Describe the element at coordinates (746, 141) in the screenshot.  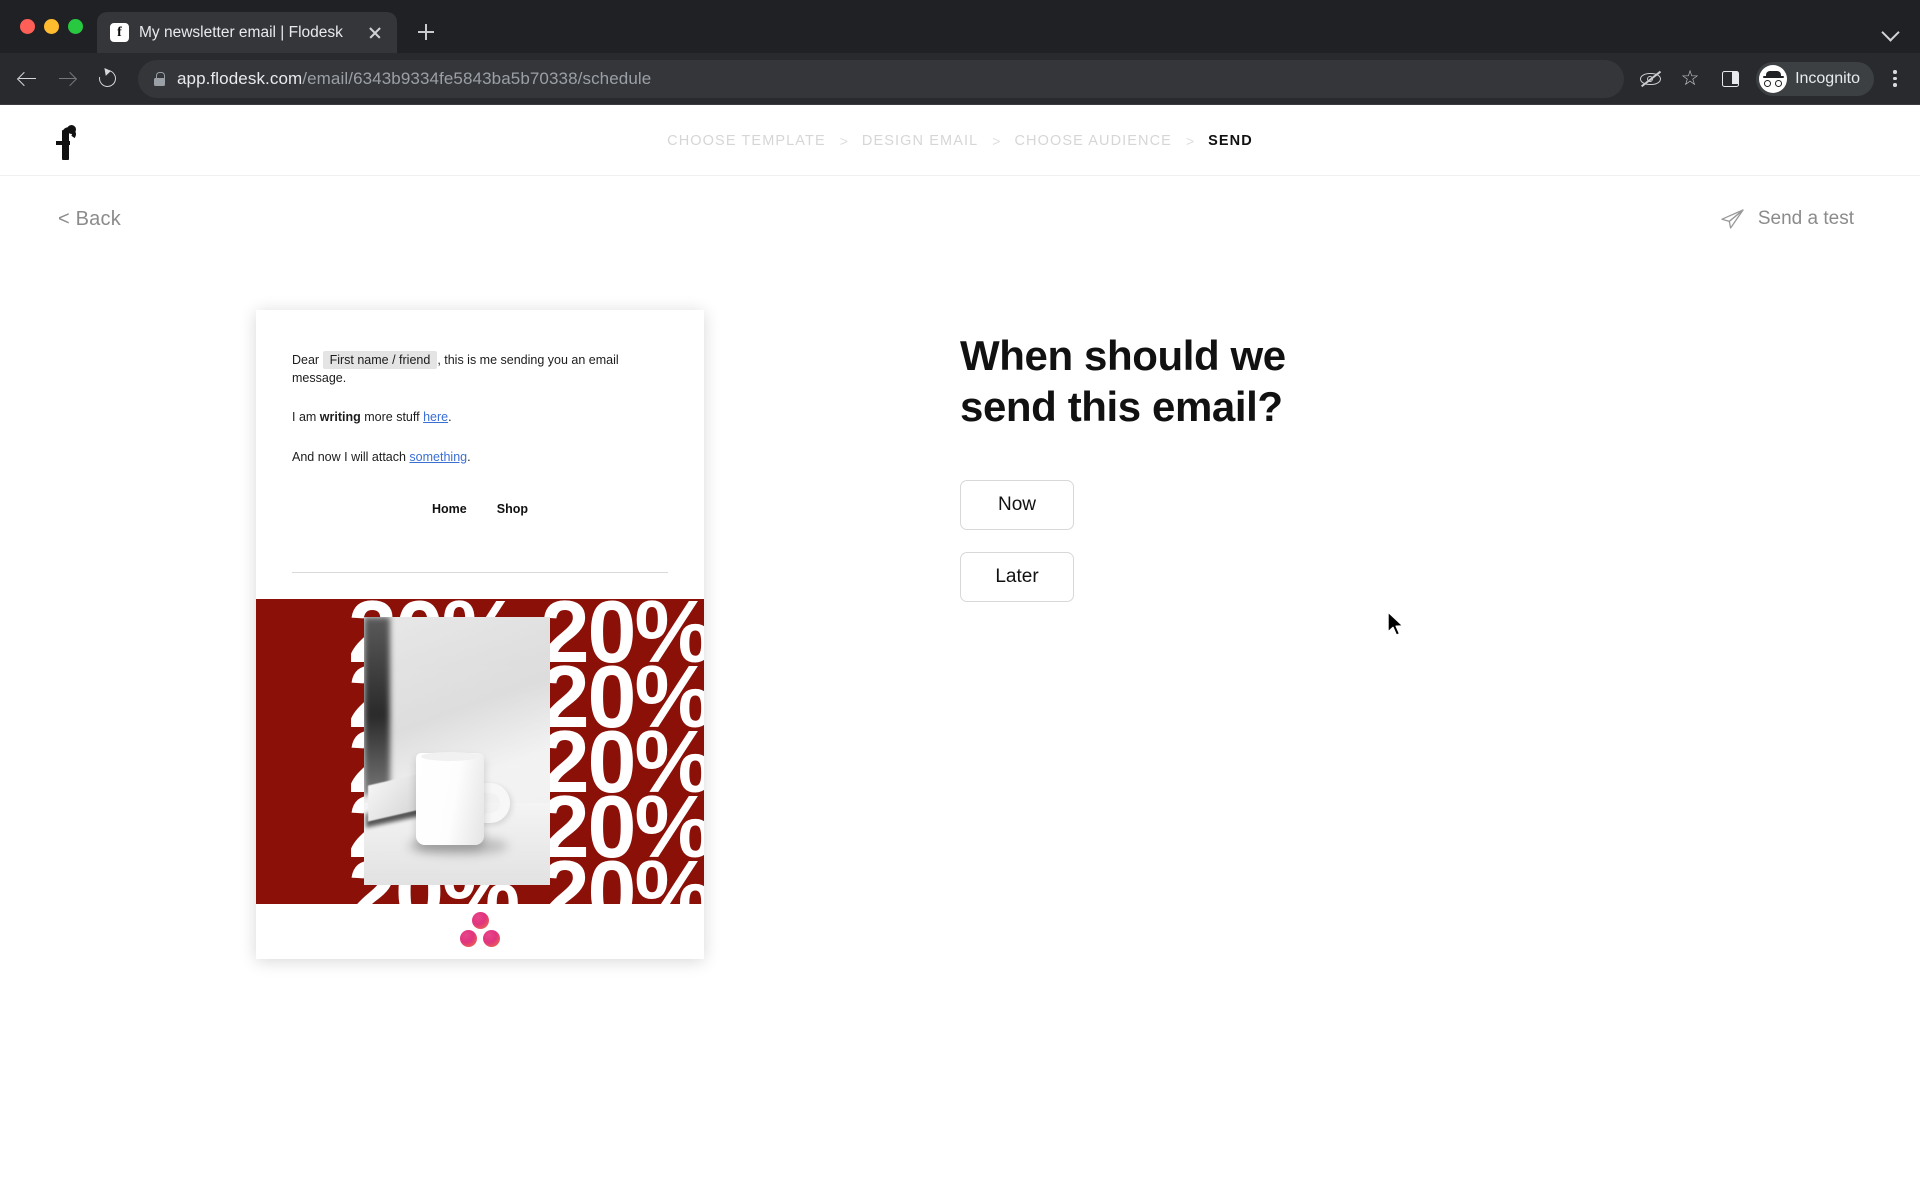
I see `breadcrumb-step-choose-template: CHOOSE TEMPLATE` at that location.